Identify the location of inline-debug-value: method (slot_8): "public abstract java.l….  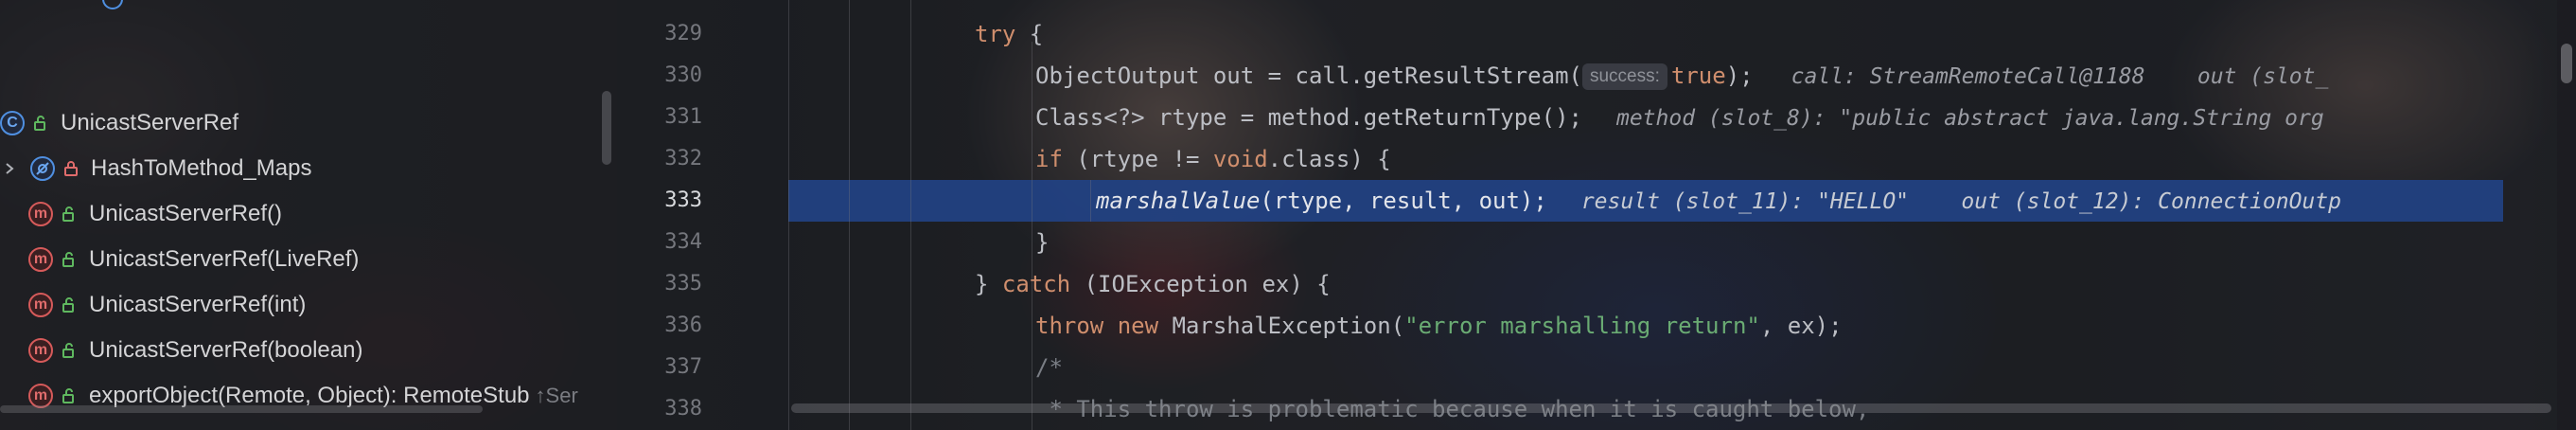
(1969, 119).